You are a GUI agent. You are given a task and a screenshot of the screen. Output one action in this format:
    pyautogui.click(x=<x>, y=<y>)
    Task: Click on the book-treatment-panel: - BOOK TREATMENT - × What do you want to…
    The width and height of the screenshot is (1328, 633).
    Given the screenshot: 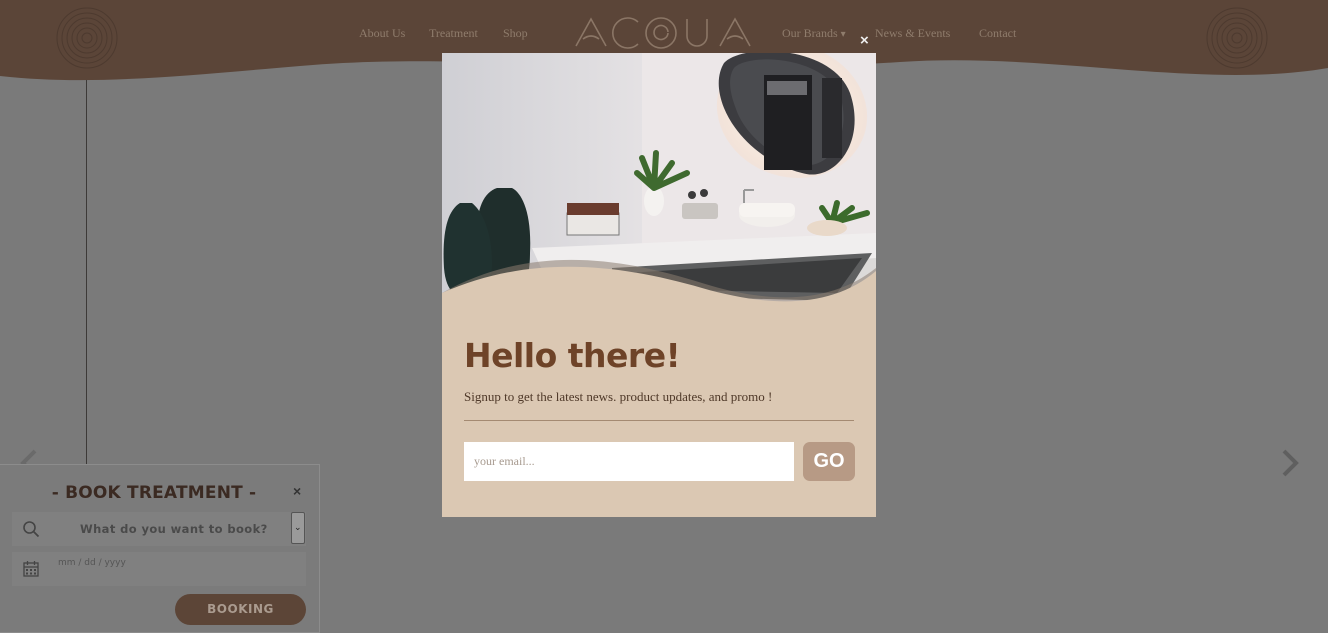 What is the action you would take?
    pyautogui.click(x=160, y=548)
    